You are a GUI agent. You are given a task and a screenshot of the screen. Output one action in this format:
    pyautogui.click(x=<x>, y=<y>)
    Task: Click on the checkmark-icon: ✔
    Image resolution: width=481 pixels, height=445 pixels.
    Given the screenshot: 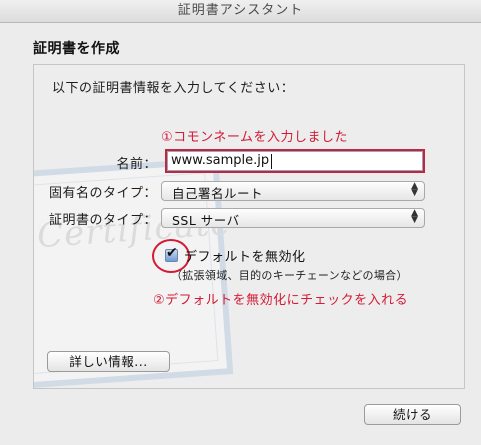 What is the action you would take?
    pyautogui.click(x=172, y=253)
    